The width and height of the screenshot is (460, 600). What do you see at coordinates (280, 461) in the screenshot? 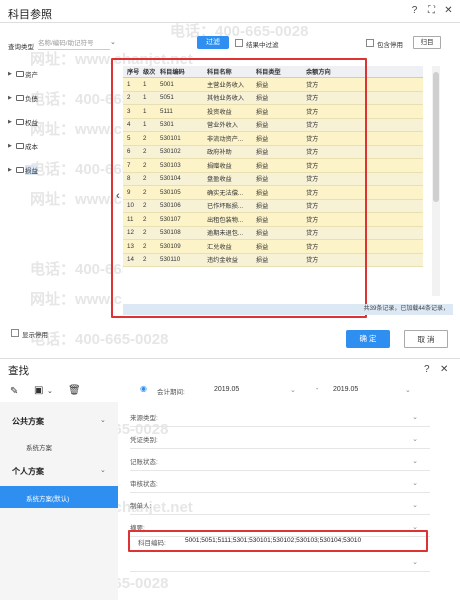
I see `posting-status-row: 记账状态: ⌄` at bounding box center [280, 461].